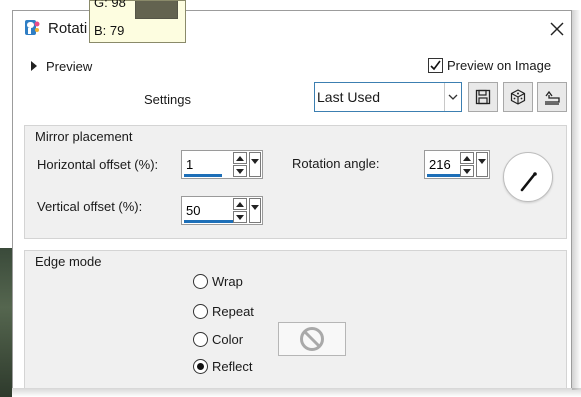  I want to click on rotation-angle-stepper, so click(457, 164).